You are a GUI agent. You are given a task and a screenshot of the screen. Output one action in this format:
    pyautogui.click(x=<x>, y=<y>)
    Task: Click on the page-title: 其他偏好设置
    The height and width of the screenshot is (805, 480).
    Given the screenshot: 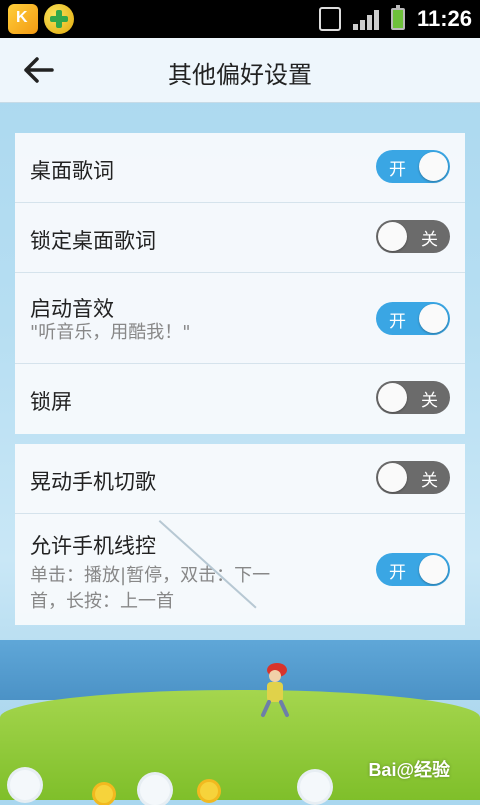 What is the action you would take?
    pyautogui.click(x=240, y=75)
    